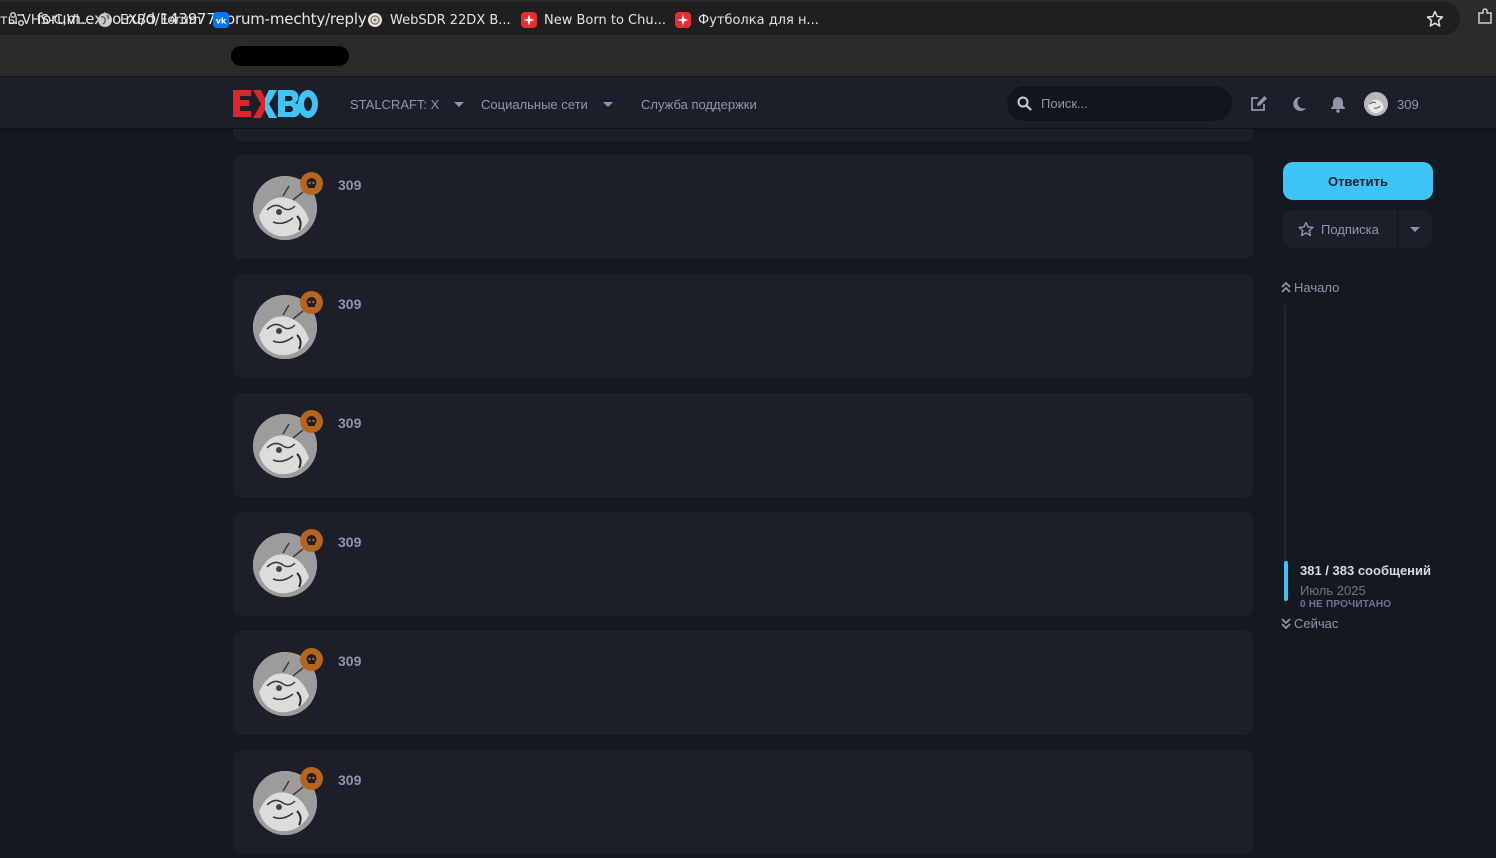 The height and width of the screenshot is (858, 1496). I want to click on header-username: 309, so click(1408, 104).